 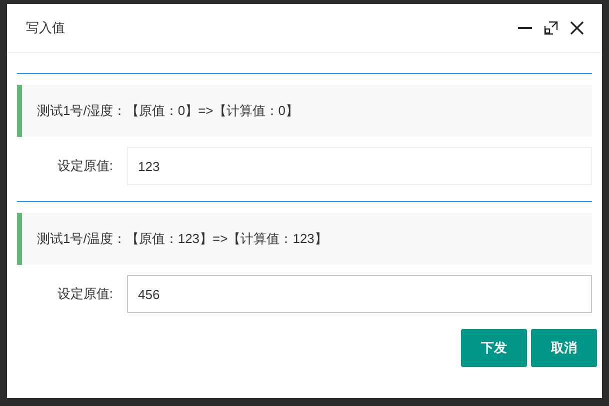 I want to click on close-icon, so click(x=577, y=28).